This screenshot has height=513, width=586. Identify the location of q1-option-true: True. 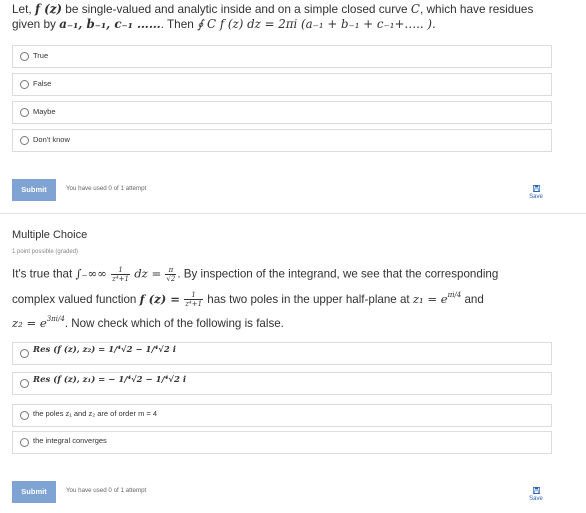
(282, 56).